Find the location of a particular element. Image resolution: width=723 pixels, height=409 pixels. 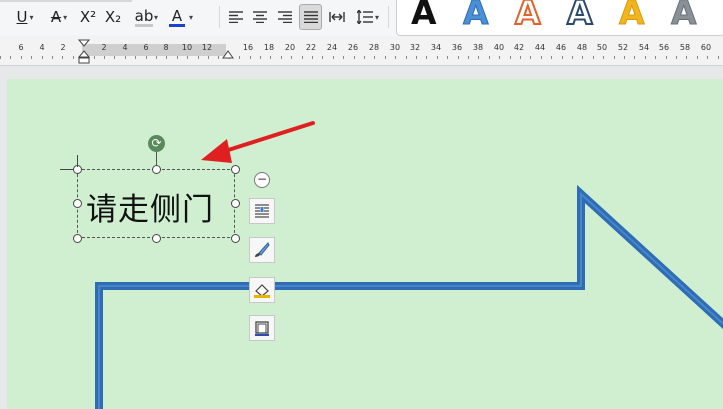

rotation-handle-stem is located at coordinates (156, 158).